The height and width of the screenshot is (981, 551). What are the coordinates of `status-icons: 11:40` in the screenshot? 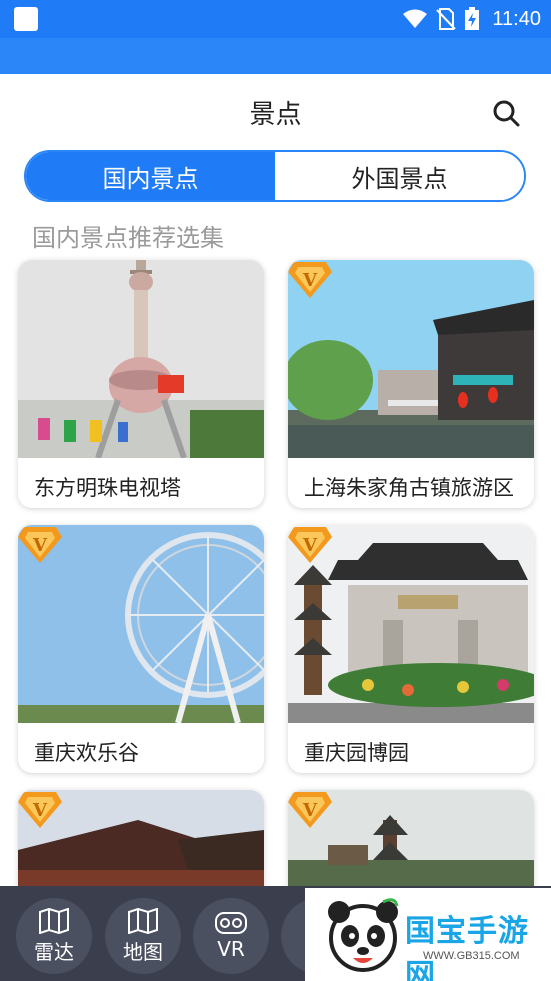 It's located at (471, 19).